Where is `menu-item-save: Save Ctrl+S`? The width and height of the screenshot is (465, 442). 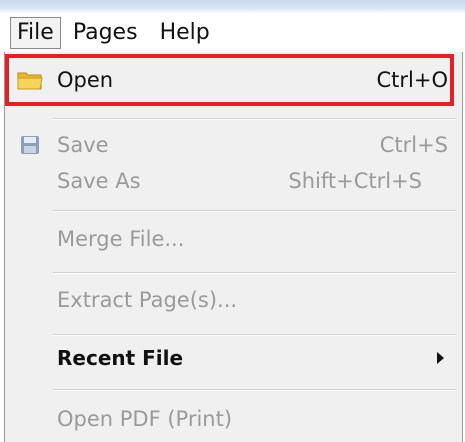
menu-item-save: Save Ctrl+S is located at coordinates (233, 145).